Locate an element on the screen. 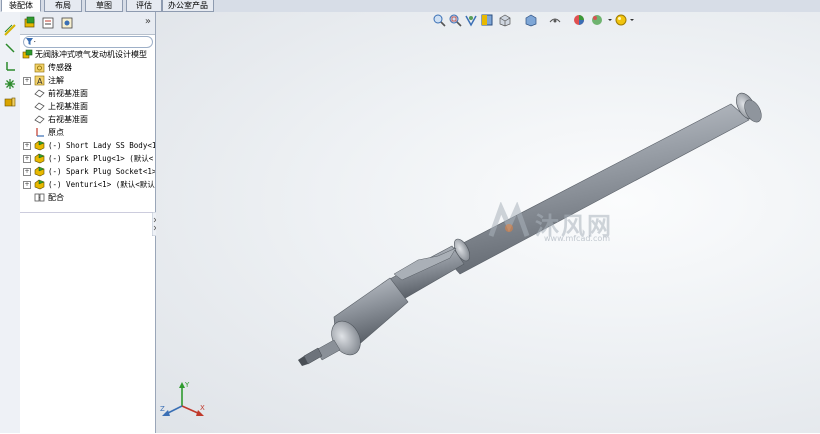 The image size is (820, 434). collapse-panel-button: » is located at coordinates (148, 21).